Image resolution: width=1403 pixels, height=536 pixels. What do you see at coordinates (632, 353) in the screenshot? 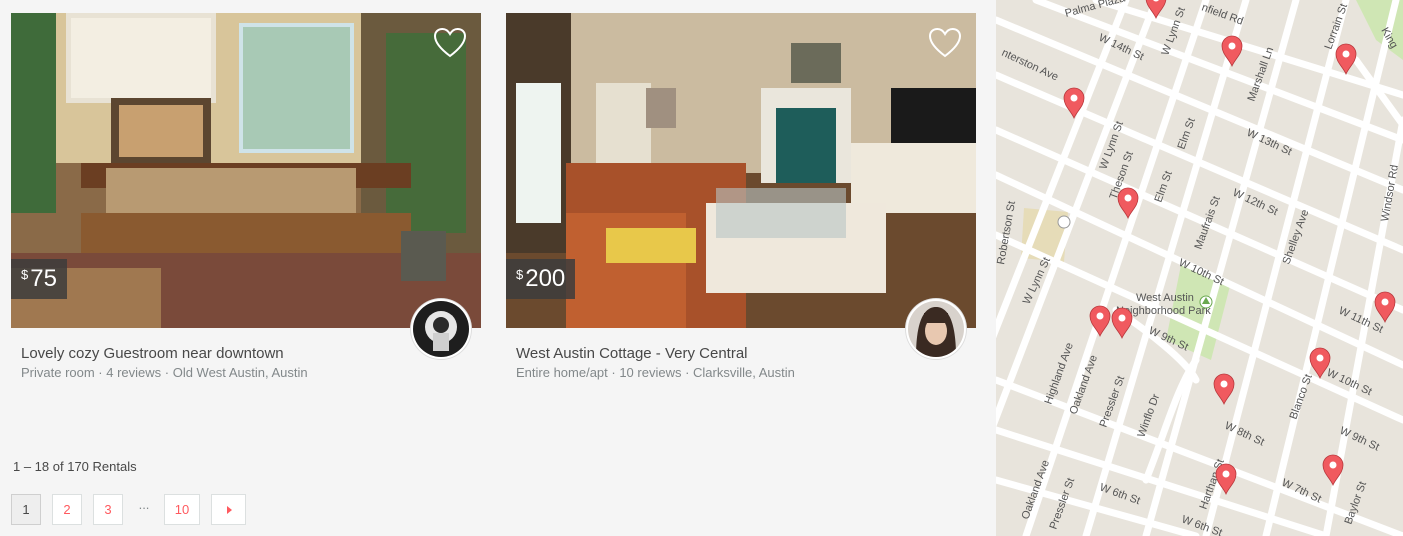
I see `listing-title: West Austin Cottage - Very Central` at bounding box center [632, 353].